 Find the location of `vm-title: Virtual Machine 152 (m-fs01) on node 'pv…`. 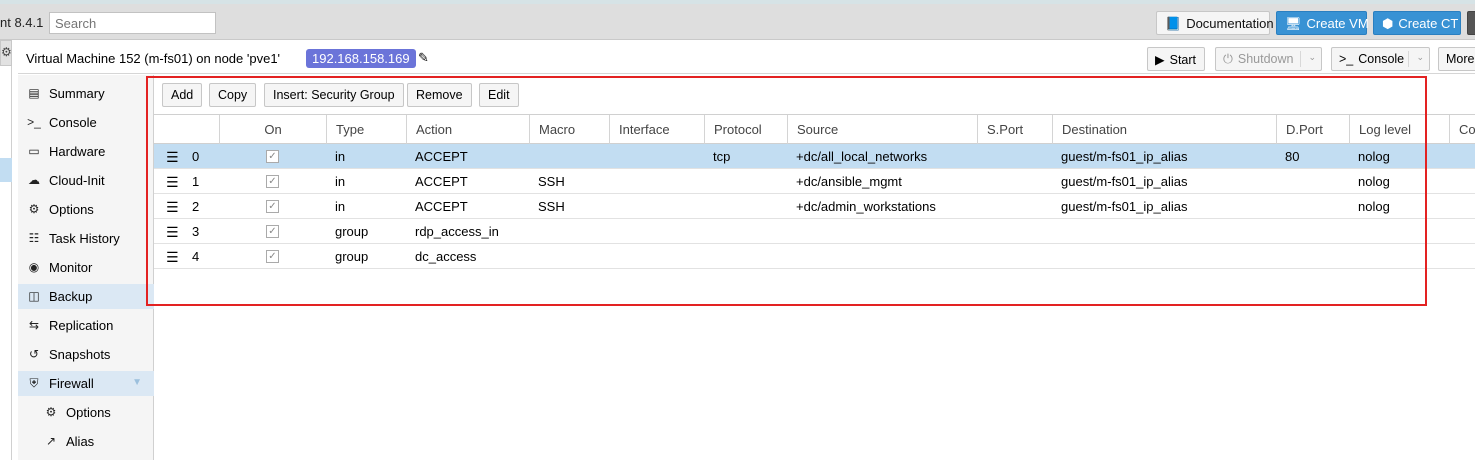

vm-title: Virtual Machine 152 (m-fs01) on node 'pv… is located at coordinates (153, 58).